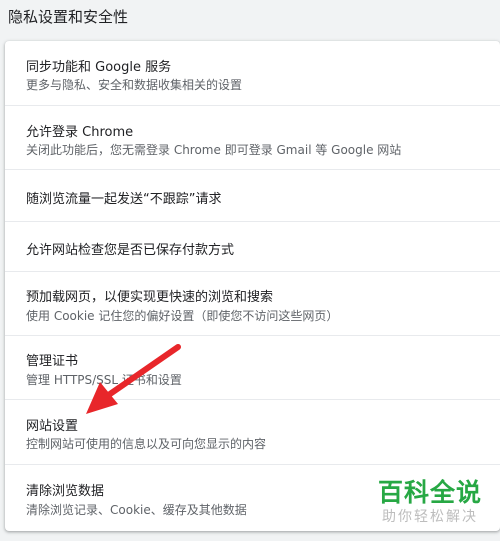  What do you see at coordinates (52, 361) in the screenshot?
I see `setting-label: 管理证书` at bounding box center [52, 361].